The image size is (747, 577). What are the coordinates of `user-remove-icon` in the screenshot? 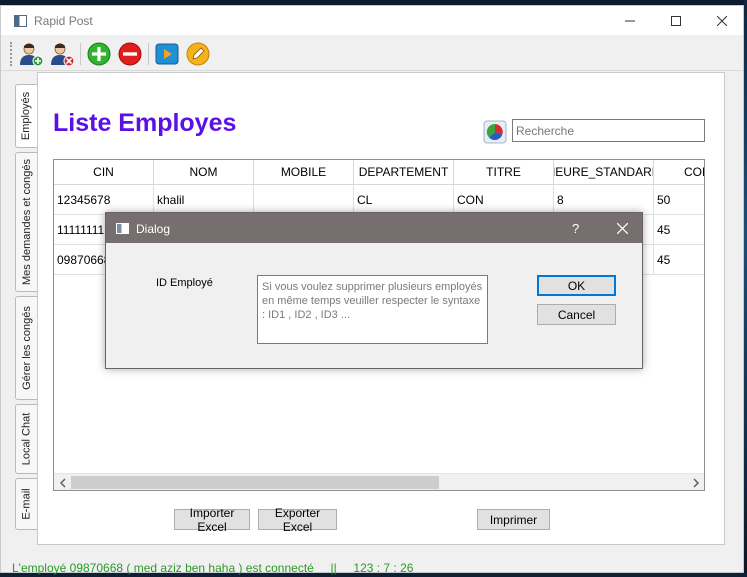 It's located at (63, 55).